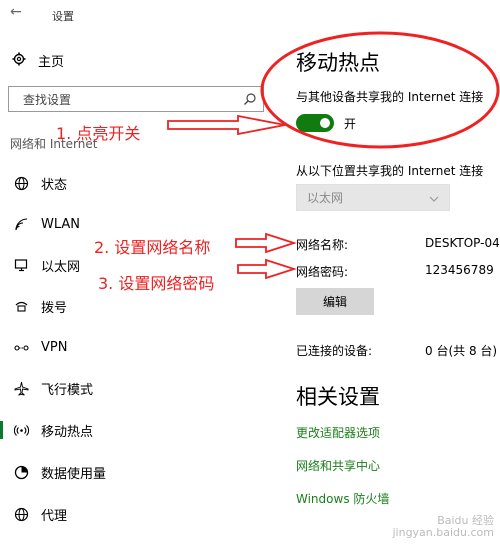 This screenshot has width=500, height=545. What do you see at coordinates (98, 133) in the screenshot?
I see `annotation-step-1: 1. 点亮开关` at bounding box center [98, 133].